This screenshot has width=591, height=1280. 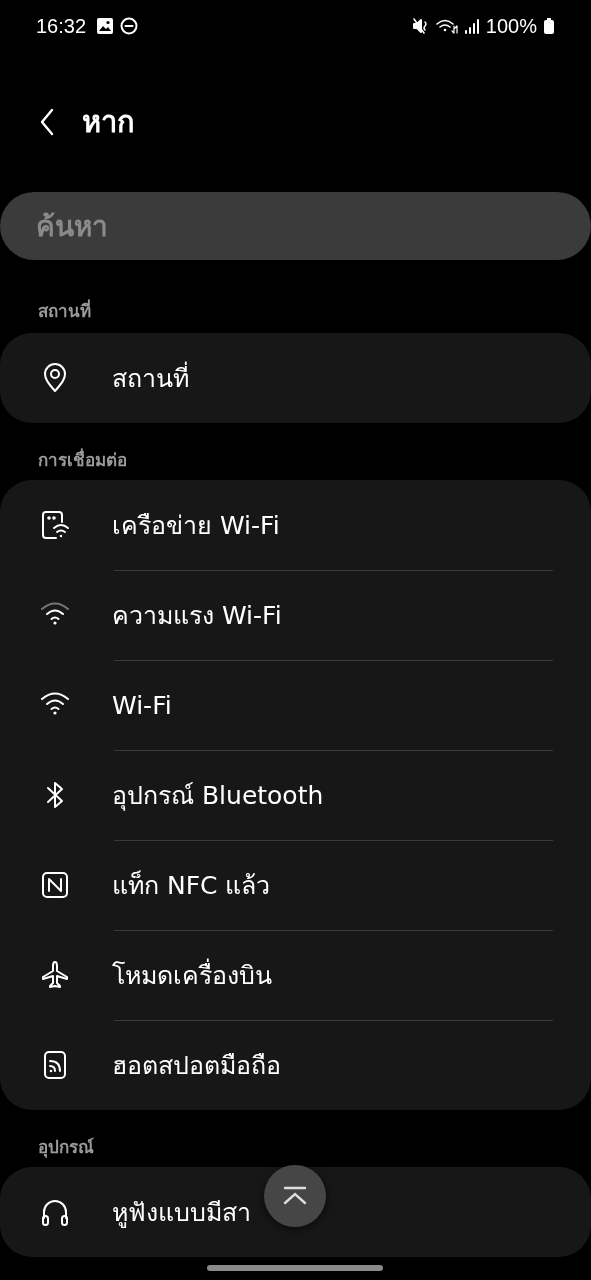 I want to click on mute-icon, so click(x=420, y=26).